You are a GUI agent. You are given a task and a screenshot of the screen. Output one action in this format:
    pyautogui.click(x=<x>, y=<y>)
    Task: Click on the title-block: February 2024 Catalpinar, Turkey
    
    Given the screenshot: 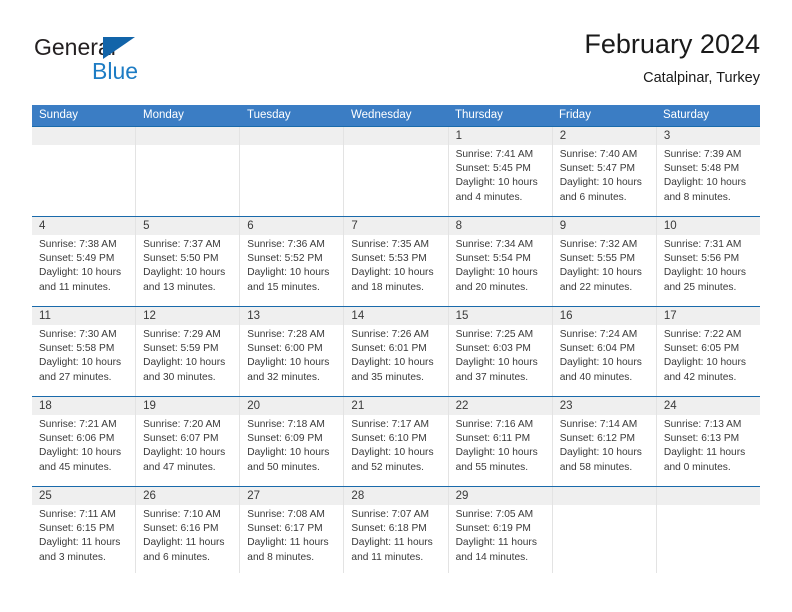 What is the action you would take?
    pyautogui.click(x=672, y=58)
    